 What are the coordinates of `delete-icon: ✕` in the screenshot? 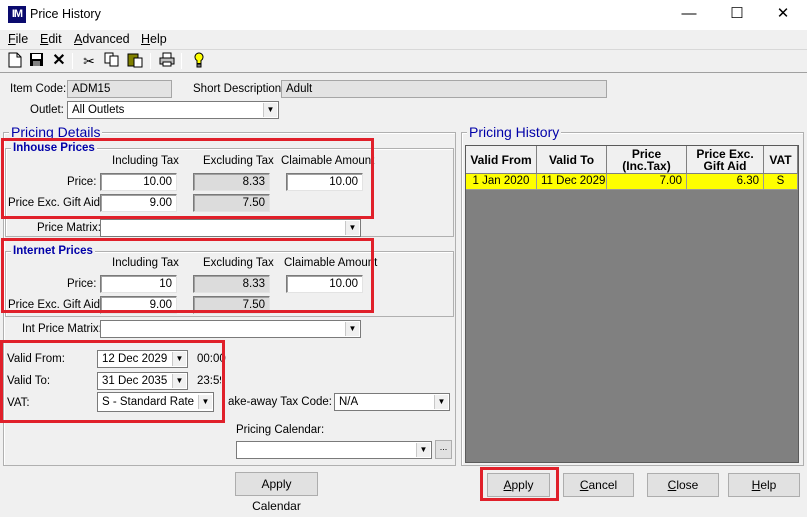 It's located at (59, 61).